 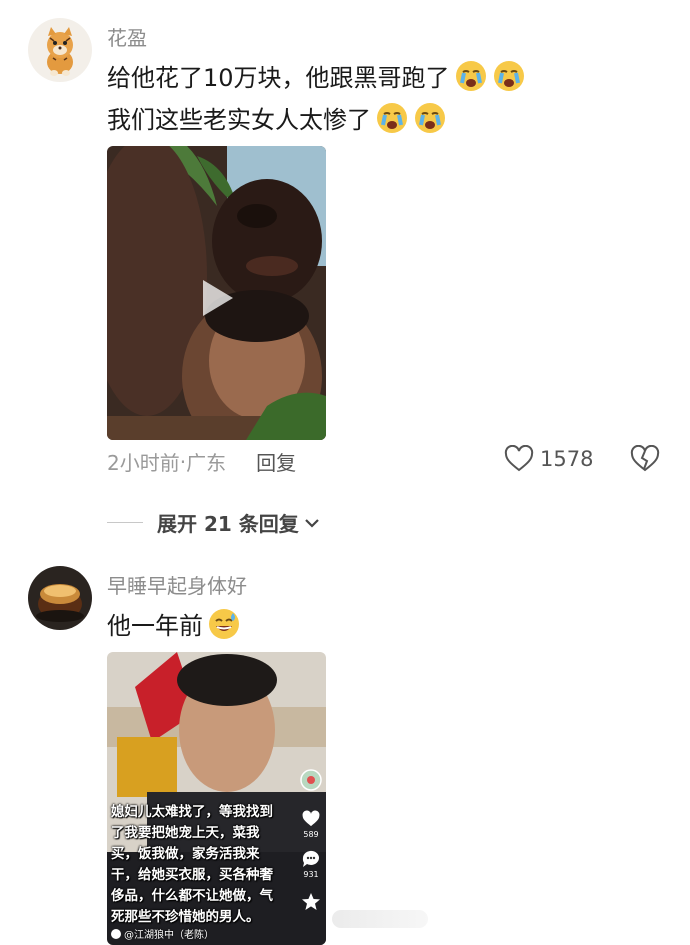 I want to click on broken-heart-icon, so click(x=645, y=458).